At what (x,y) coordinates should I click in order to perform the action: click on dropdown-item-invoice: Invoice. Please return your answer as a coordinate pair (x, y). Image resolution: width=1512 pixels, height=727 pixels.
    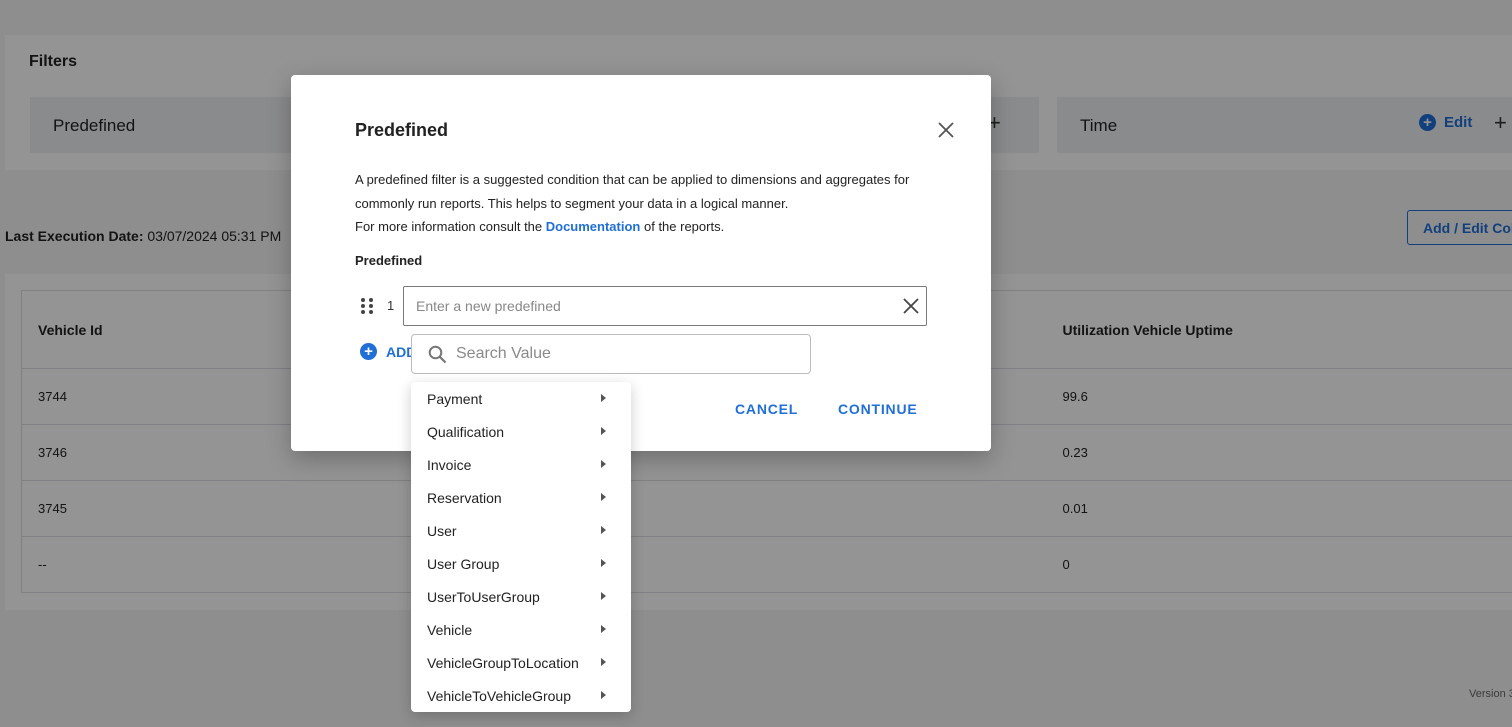
    Looking at the image, I should click on (521, 464).